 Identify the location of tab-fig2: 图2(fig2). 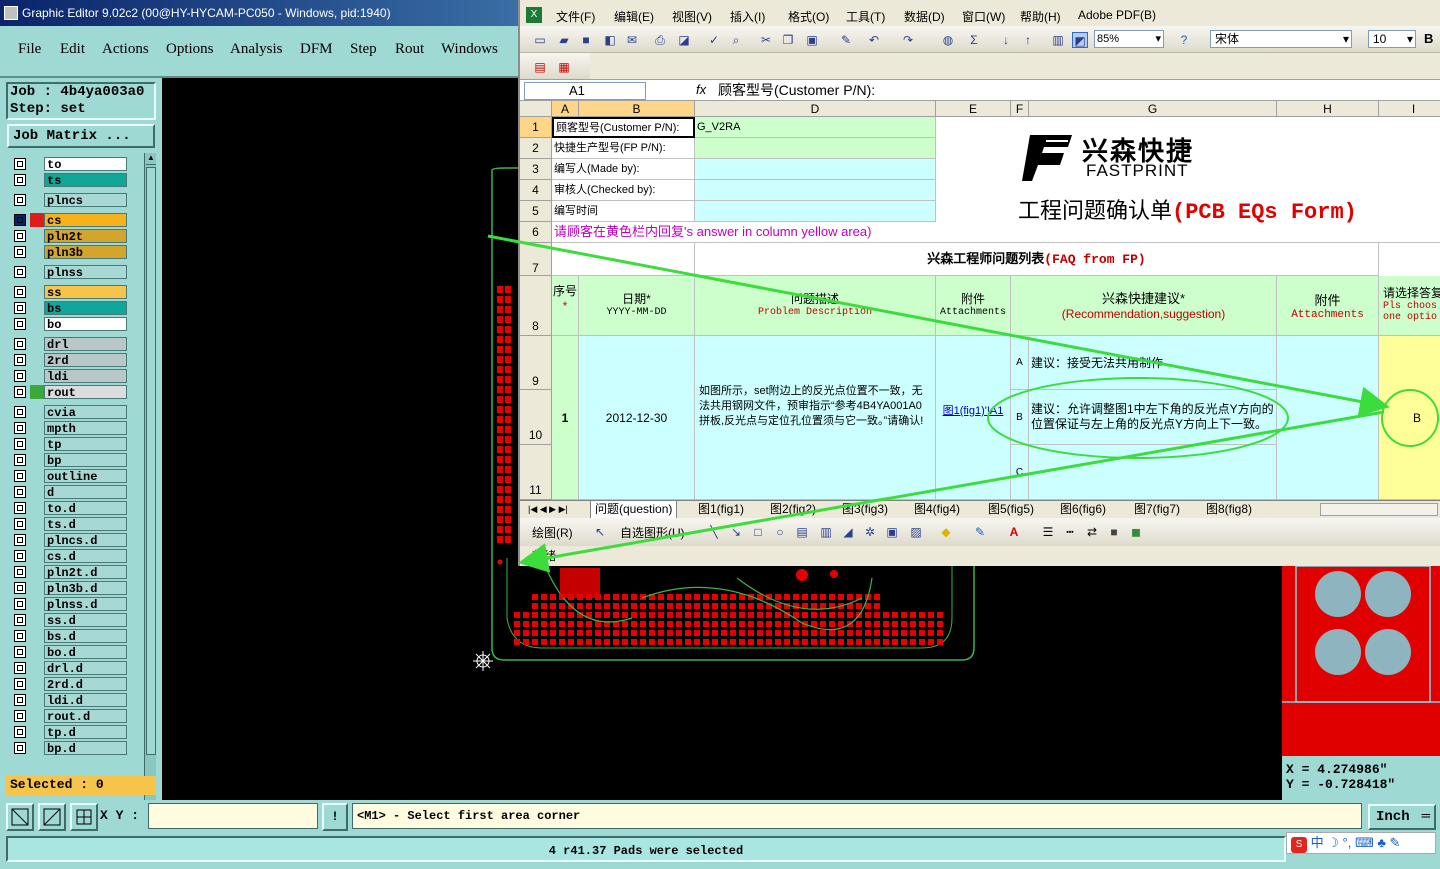
(793, 509).